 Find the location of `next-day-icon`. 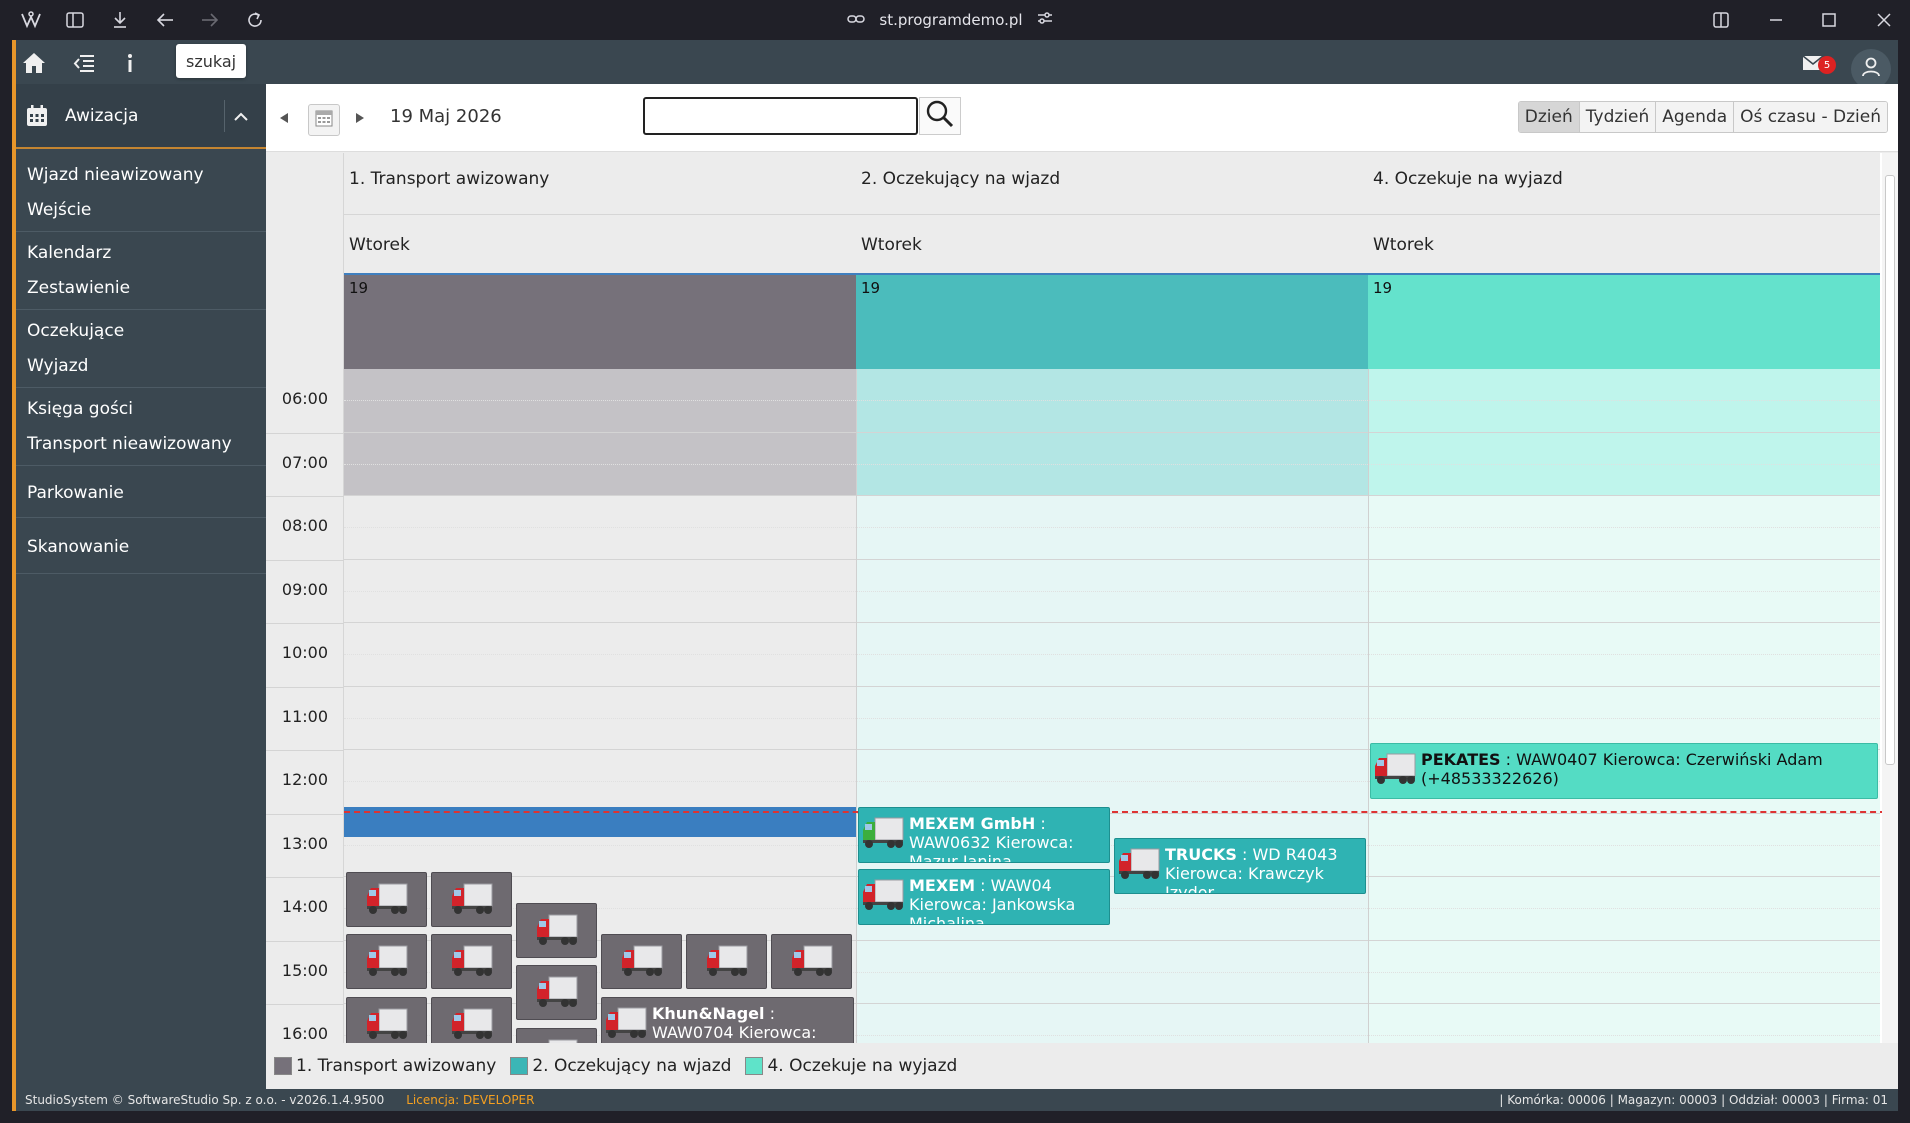

next-day-icon is located at coordinates (360, 118).